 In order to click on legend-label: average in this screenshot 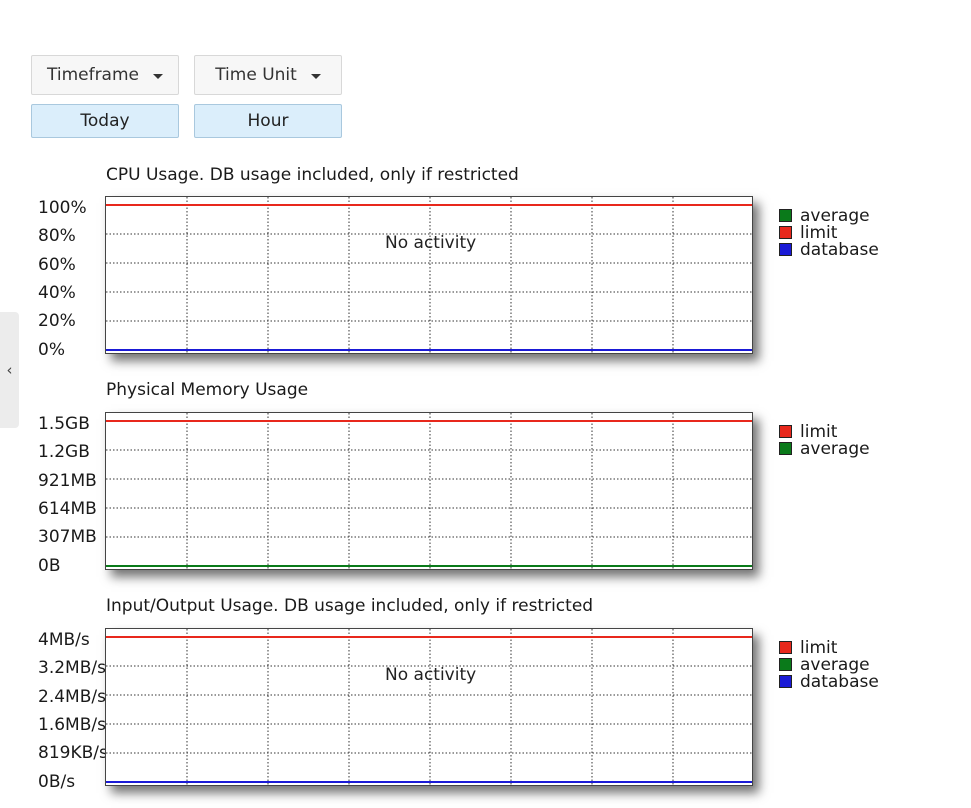, I will do `click(835, 448)`.